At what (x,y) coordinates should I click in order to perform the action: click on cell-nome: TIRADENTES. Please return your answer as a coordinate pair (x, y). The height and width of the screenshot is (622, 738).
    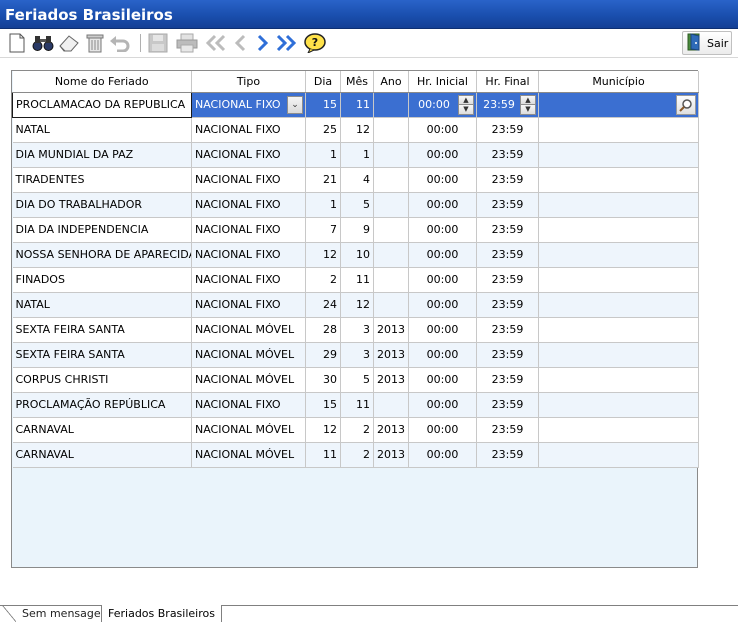
    Looking at the image, I should click on (102, 180).